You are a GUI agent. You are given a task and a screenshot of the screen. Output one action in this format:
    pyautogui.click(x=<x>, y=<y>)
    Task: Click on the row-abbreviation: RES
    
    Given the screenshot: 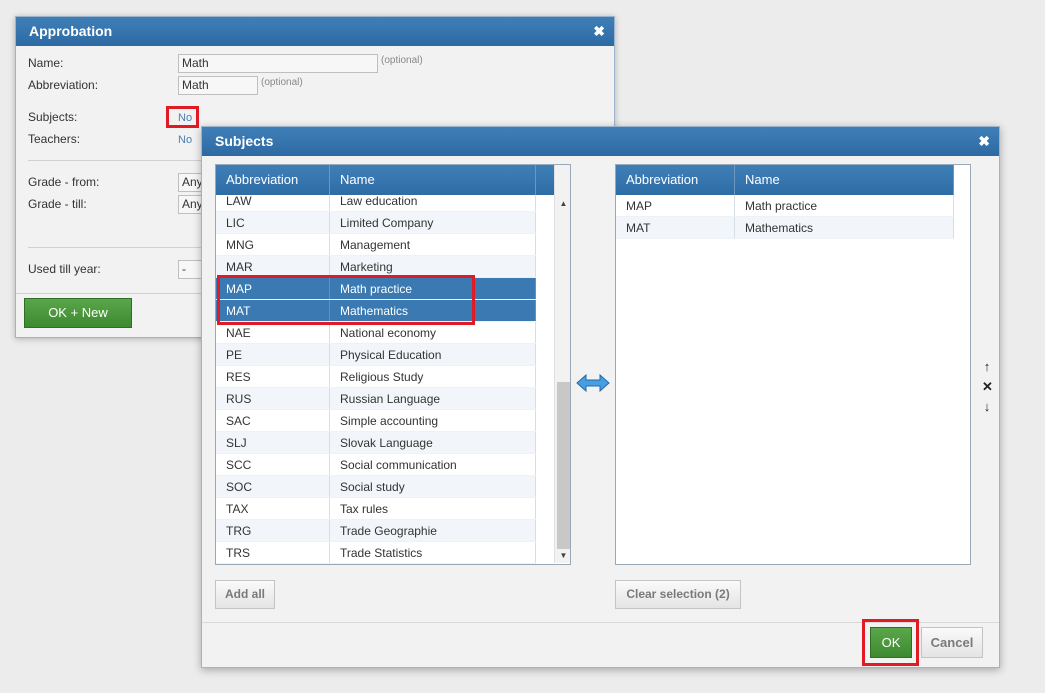 What is the action you would take?
    pyautogui.click(x=273, y=376)
    